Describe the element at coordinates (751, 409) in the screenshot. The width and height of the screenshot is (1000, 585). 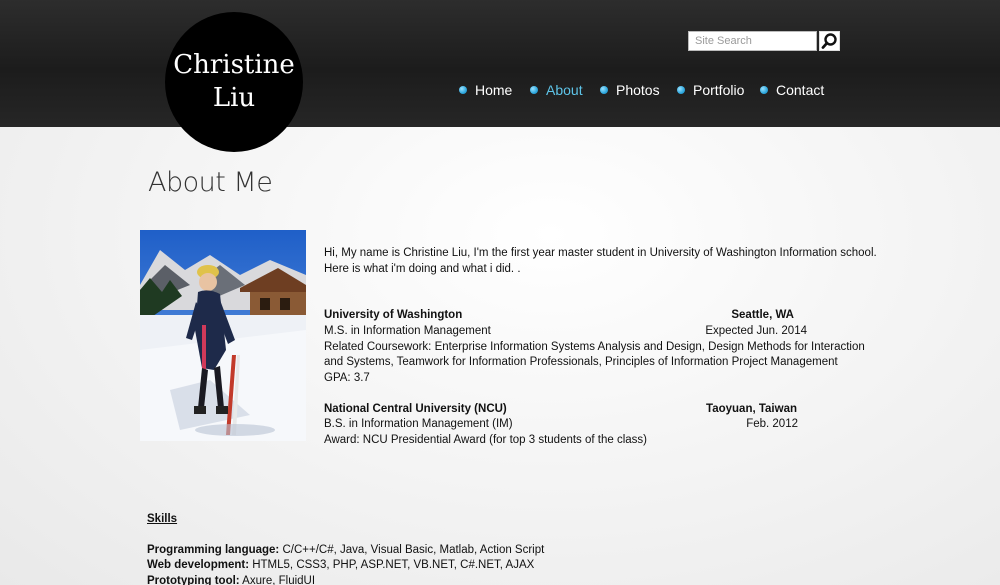
I see `school-location: Taoyuan, Taiwan` at that location.